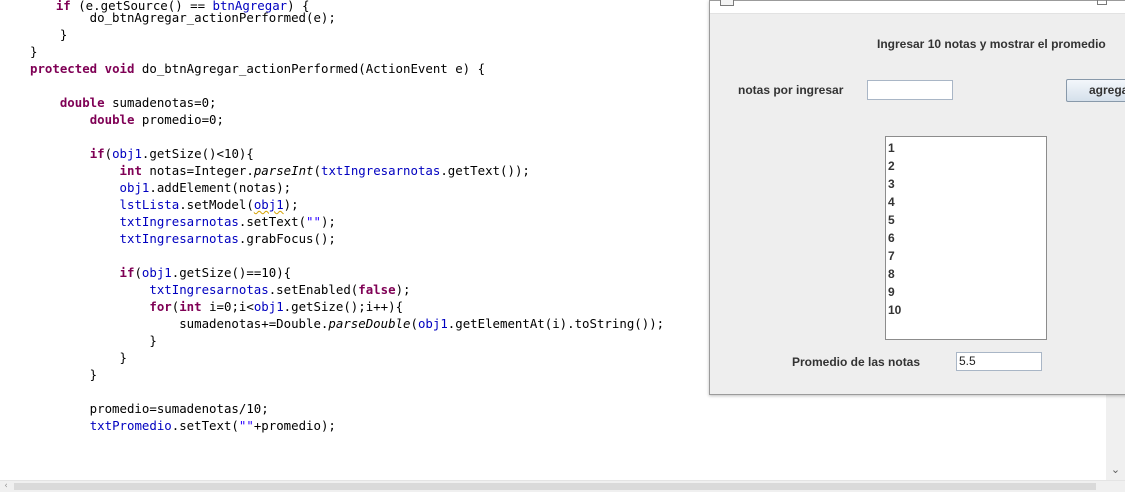  I want to click on code-token: promedio=sumadenotas/10;, so click(149, 408).